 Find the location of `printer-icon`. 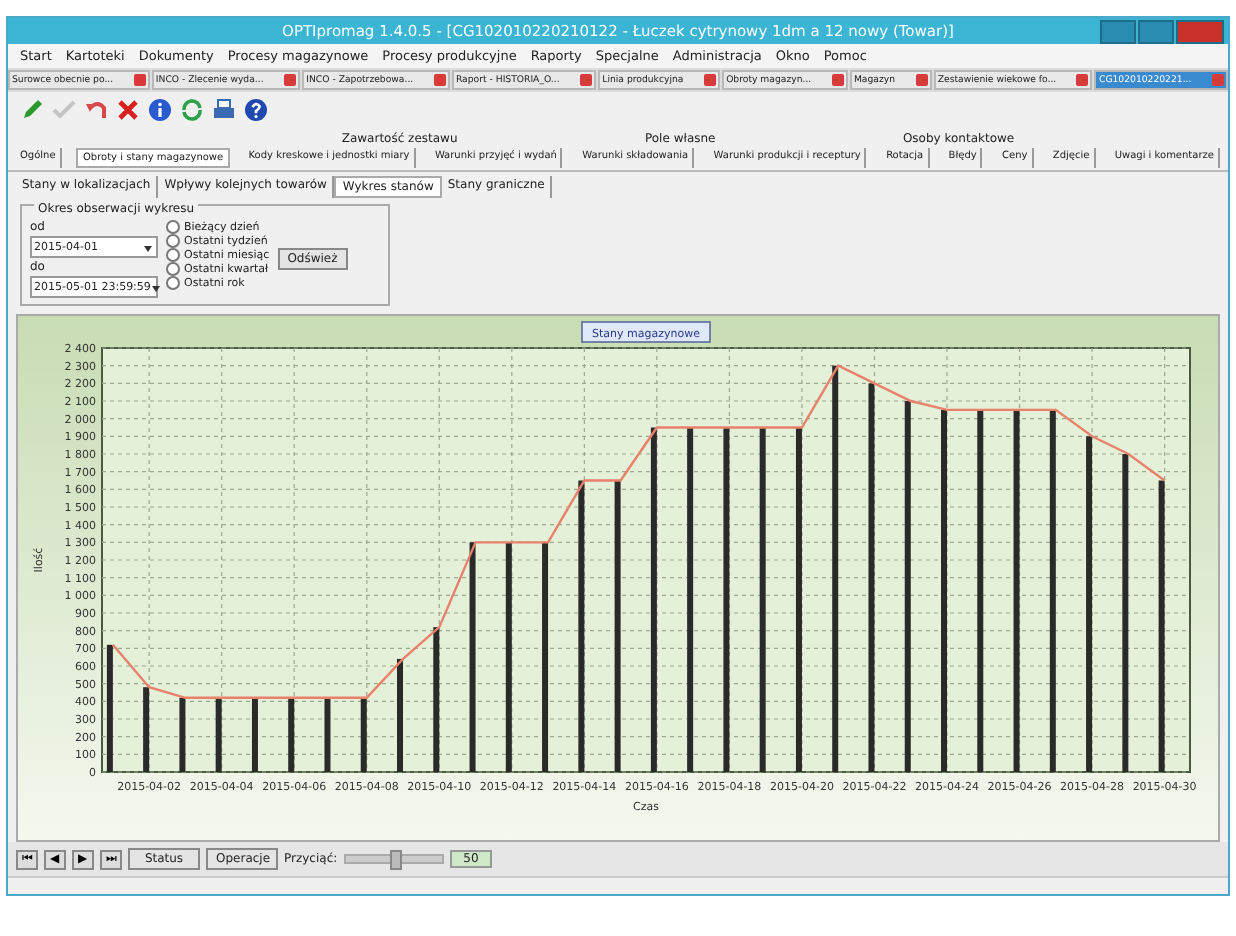

printer-icon is located at coordinates (224, 110).